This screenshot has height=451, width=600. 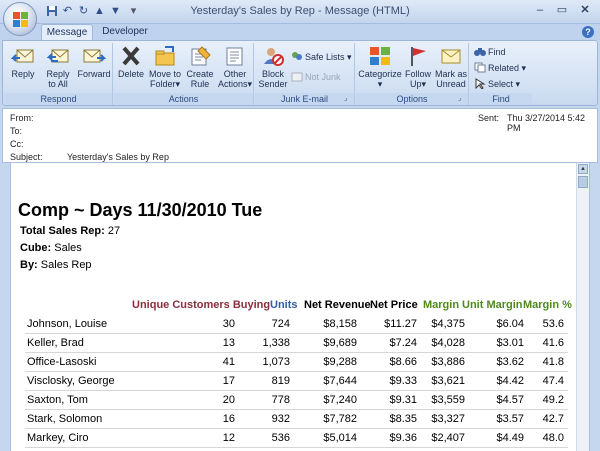 I want to click on cell-units: 724, so click(x=280, y=324).